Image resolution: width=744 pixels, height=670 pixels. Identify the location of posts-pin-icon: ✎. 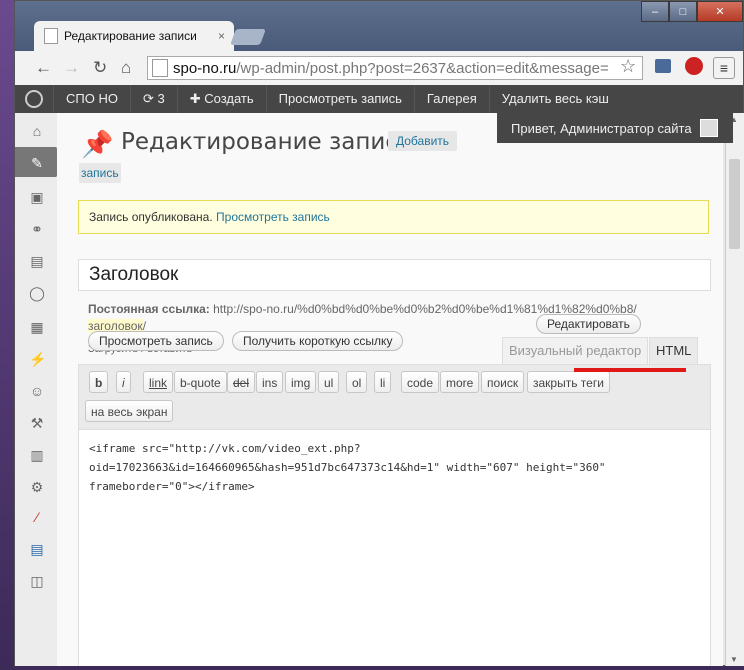
(37, 163).